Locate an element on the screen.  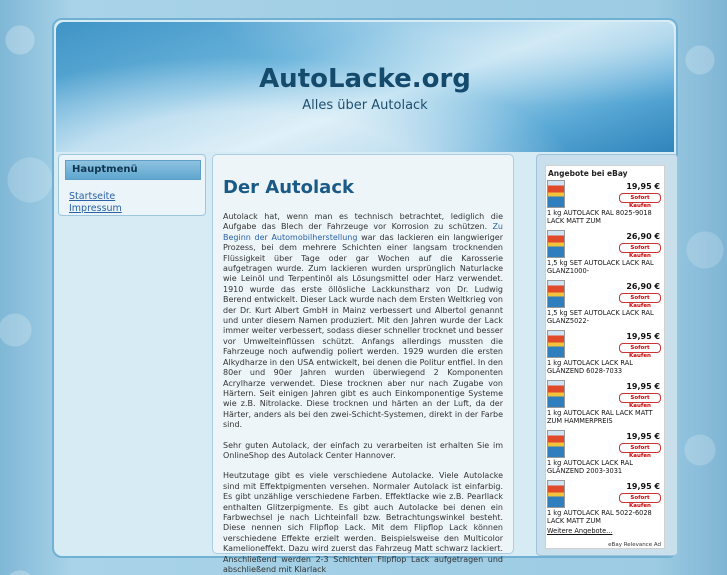
site-title: AutoLacke.org is located at coordinates (365, 79).